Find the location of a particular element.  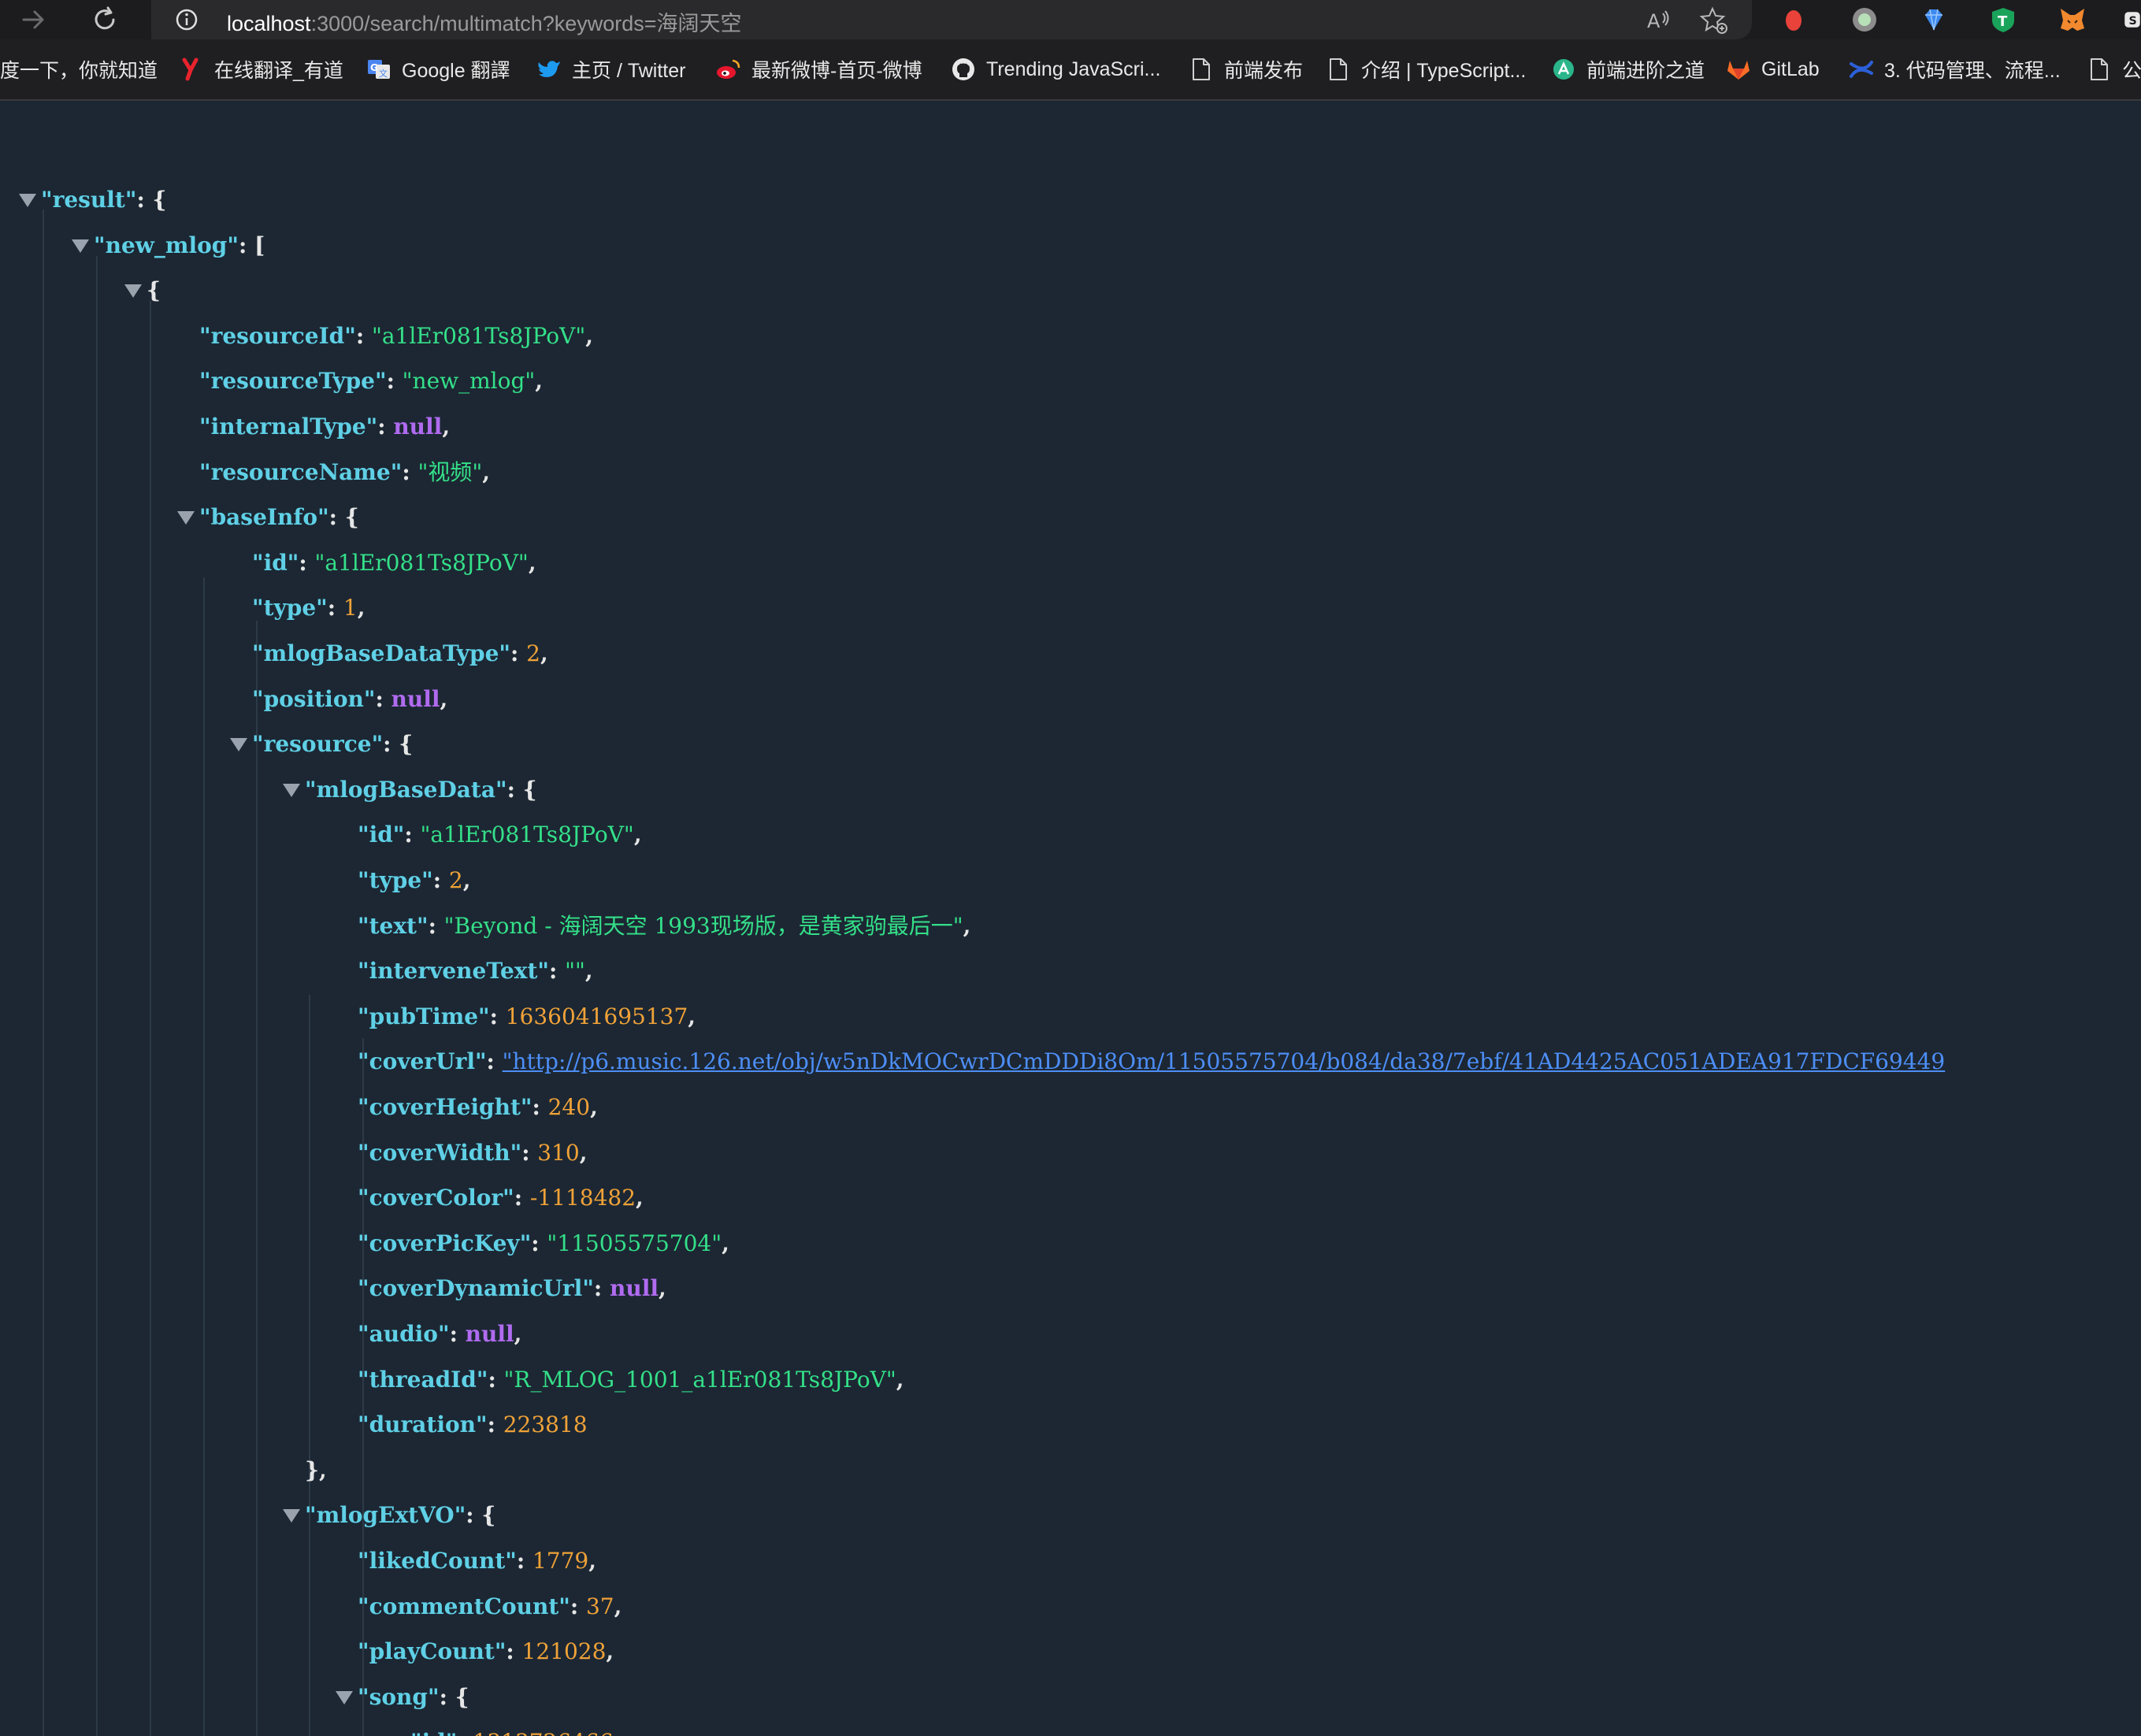

json-key: "coverDynamicUrl" is located at coordinates (476, 1289).